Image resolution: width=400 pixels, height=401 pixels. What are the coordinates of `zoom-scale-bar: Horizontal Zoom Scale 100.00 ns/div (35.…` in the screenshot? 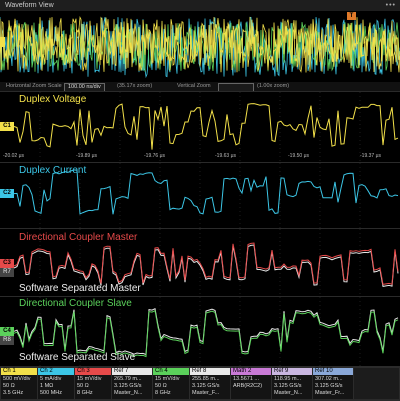 It's located at (200, 87).